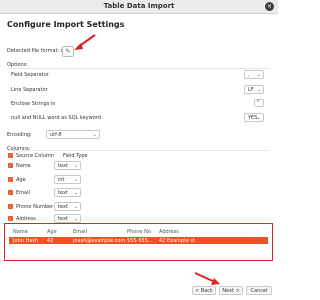  Describe the element at coordinates (67, 179) in the screenshot. I see `column-type-select: int ⌄` at that location.